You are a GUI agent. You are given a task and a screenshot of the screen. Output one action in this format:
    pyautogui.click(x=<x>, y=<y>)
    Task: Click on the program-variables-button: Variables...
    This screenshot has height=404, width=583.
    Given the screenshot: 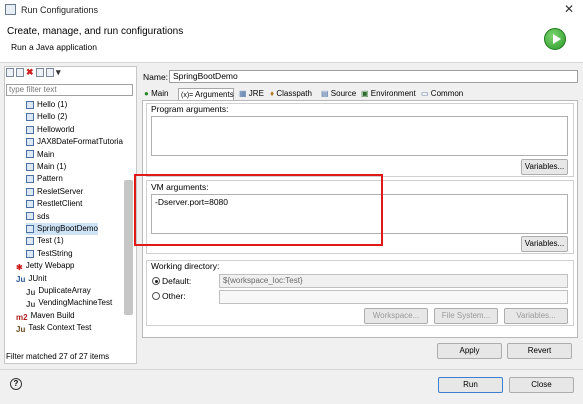 What is the action you would take?
    pyautogui.click(x=544, y=167)
    